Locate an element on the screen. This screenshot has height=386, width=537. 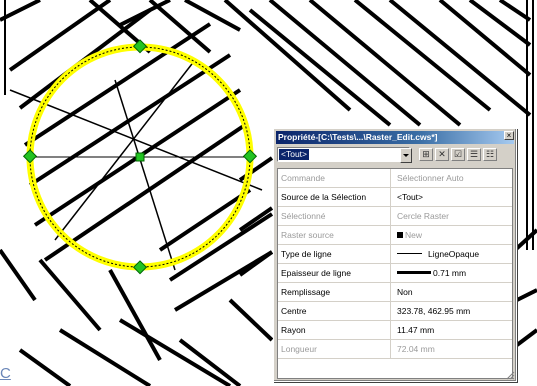
property-row-length: Longueur 72.04 mm is located at coordinates (395, 349).